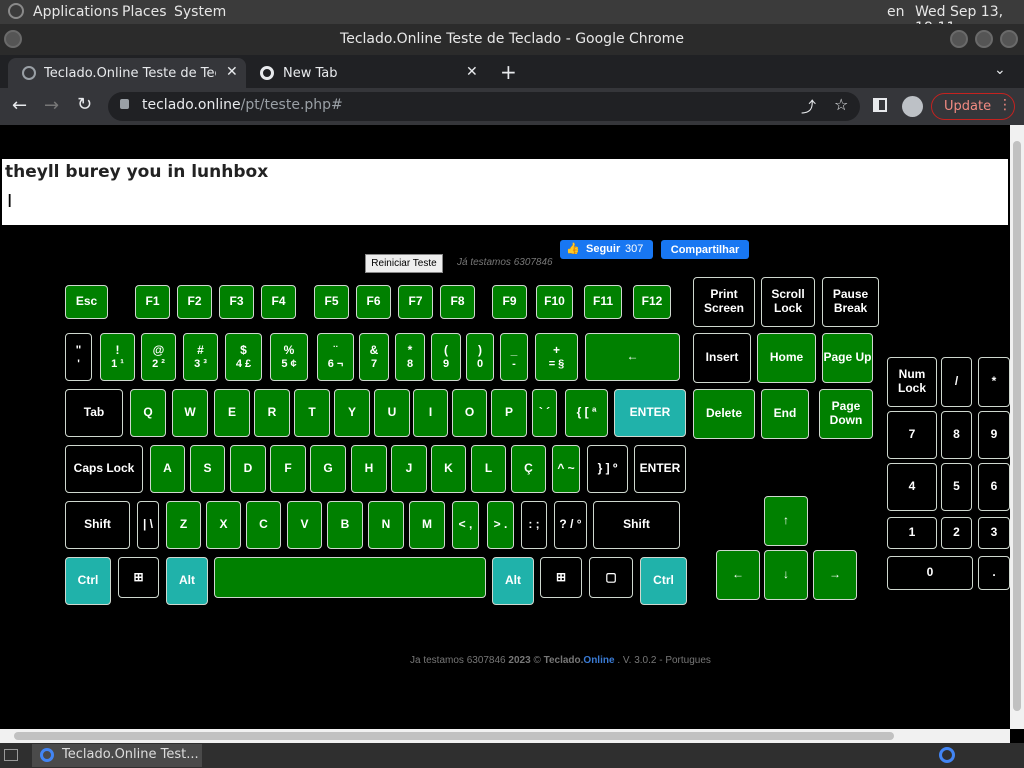  Describe the element at coordinates (469, 413) in the screenshot. I see `key-row2-9: O` at that location.